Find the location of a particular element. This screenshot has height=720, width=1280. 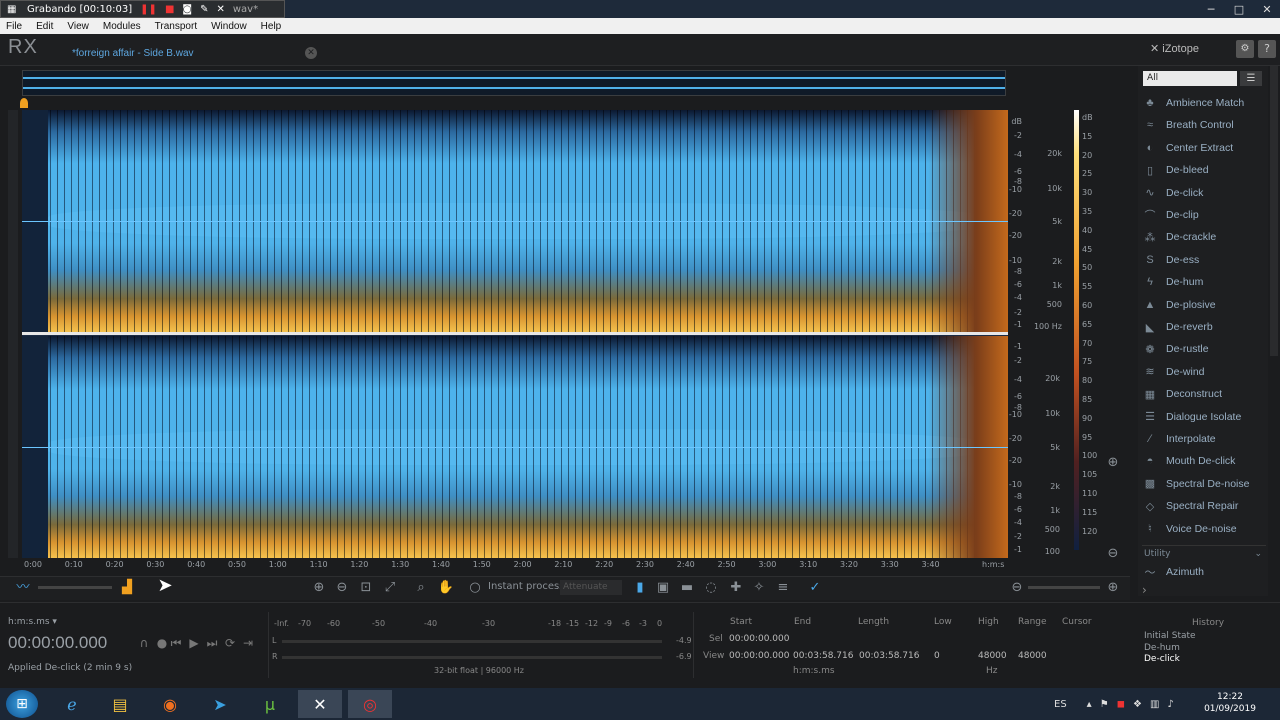

hand-icon: ✋ is located at coordinates (446, 588).